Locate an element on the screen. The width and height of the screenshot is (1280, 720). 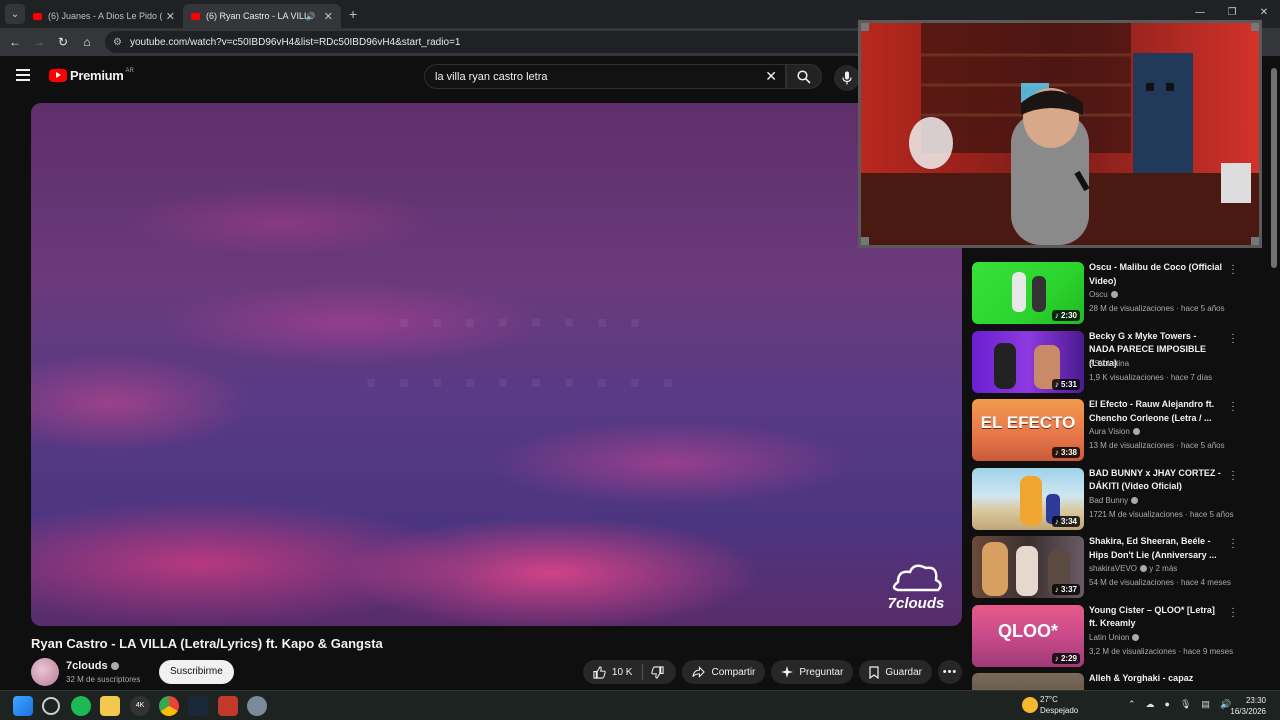
like-dislike-pill: 10 K is located at coordinates (629, 672).